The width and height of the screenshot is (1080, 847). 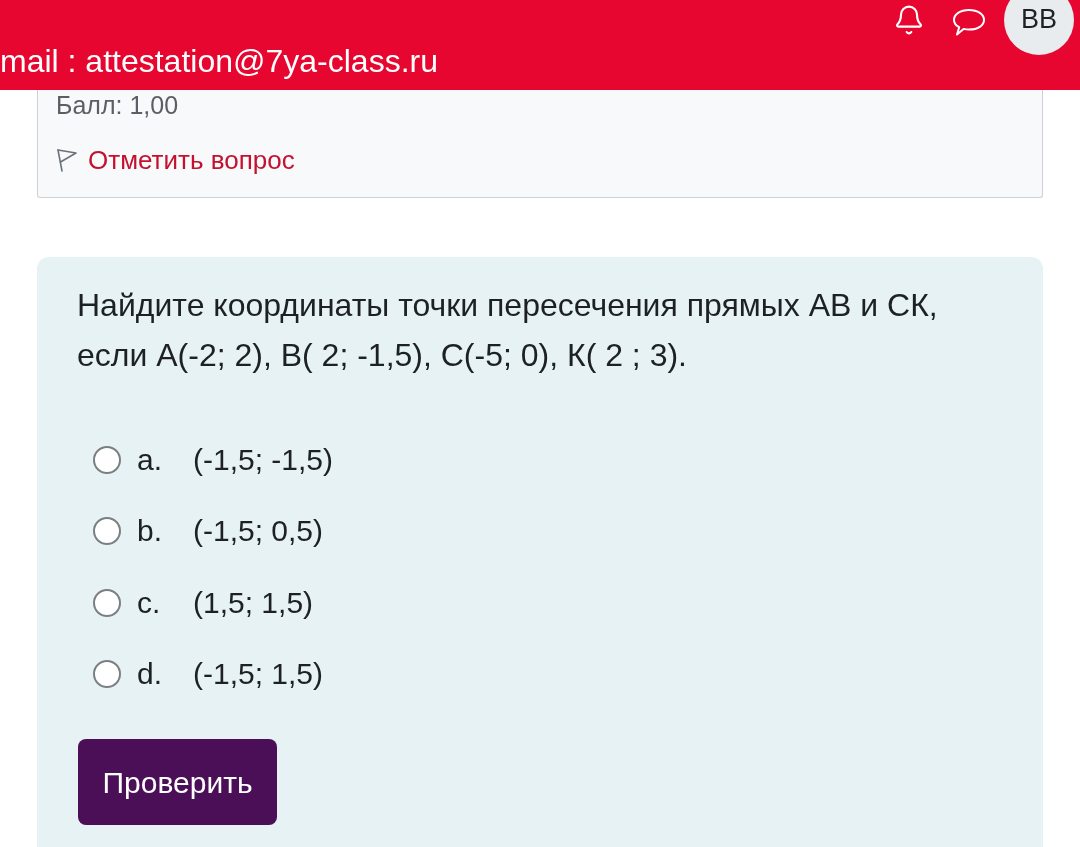 What do you see at coordinates (150, 674) in the screenshot?
I see `option-letter: d.` at bounding box center [150, 674].